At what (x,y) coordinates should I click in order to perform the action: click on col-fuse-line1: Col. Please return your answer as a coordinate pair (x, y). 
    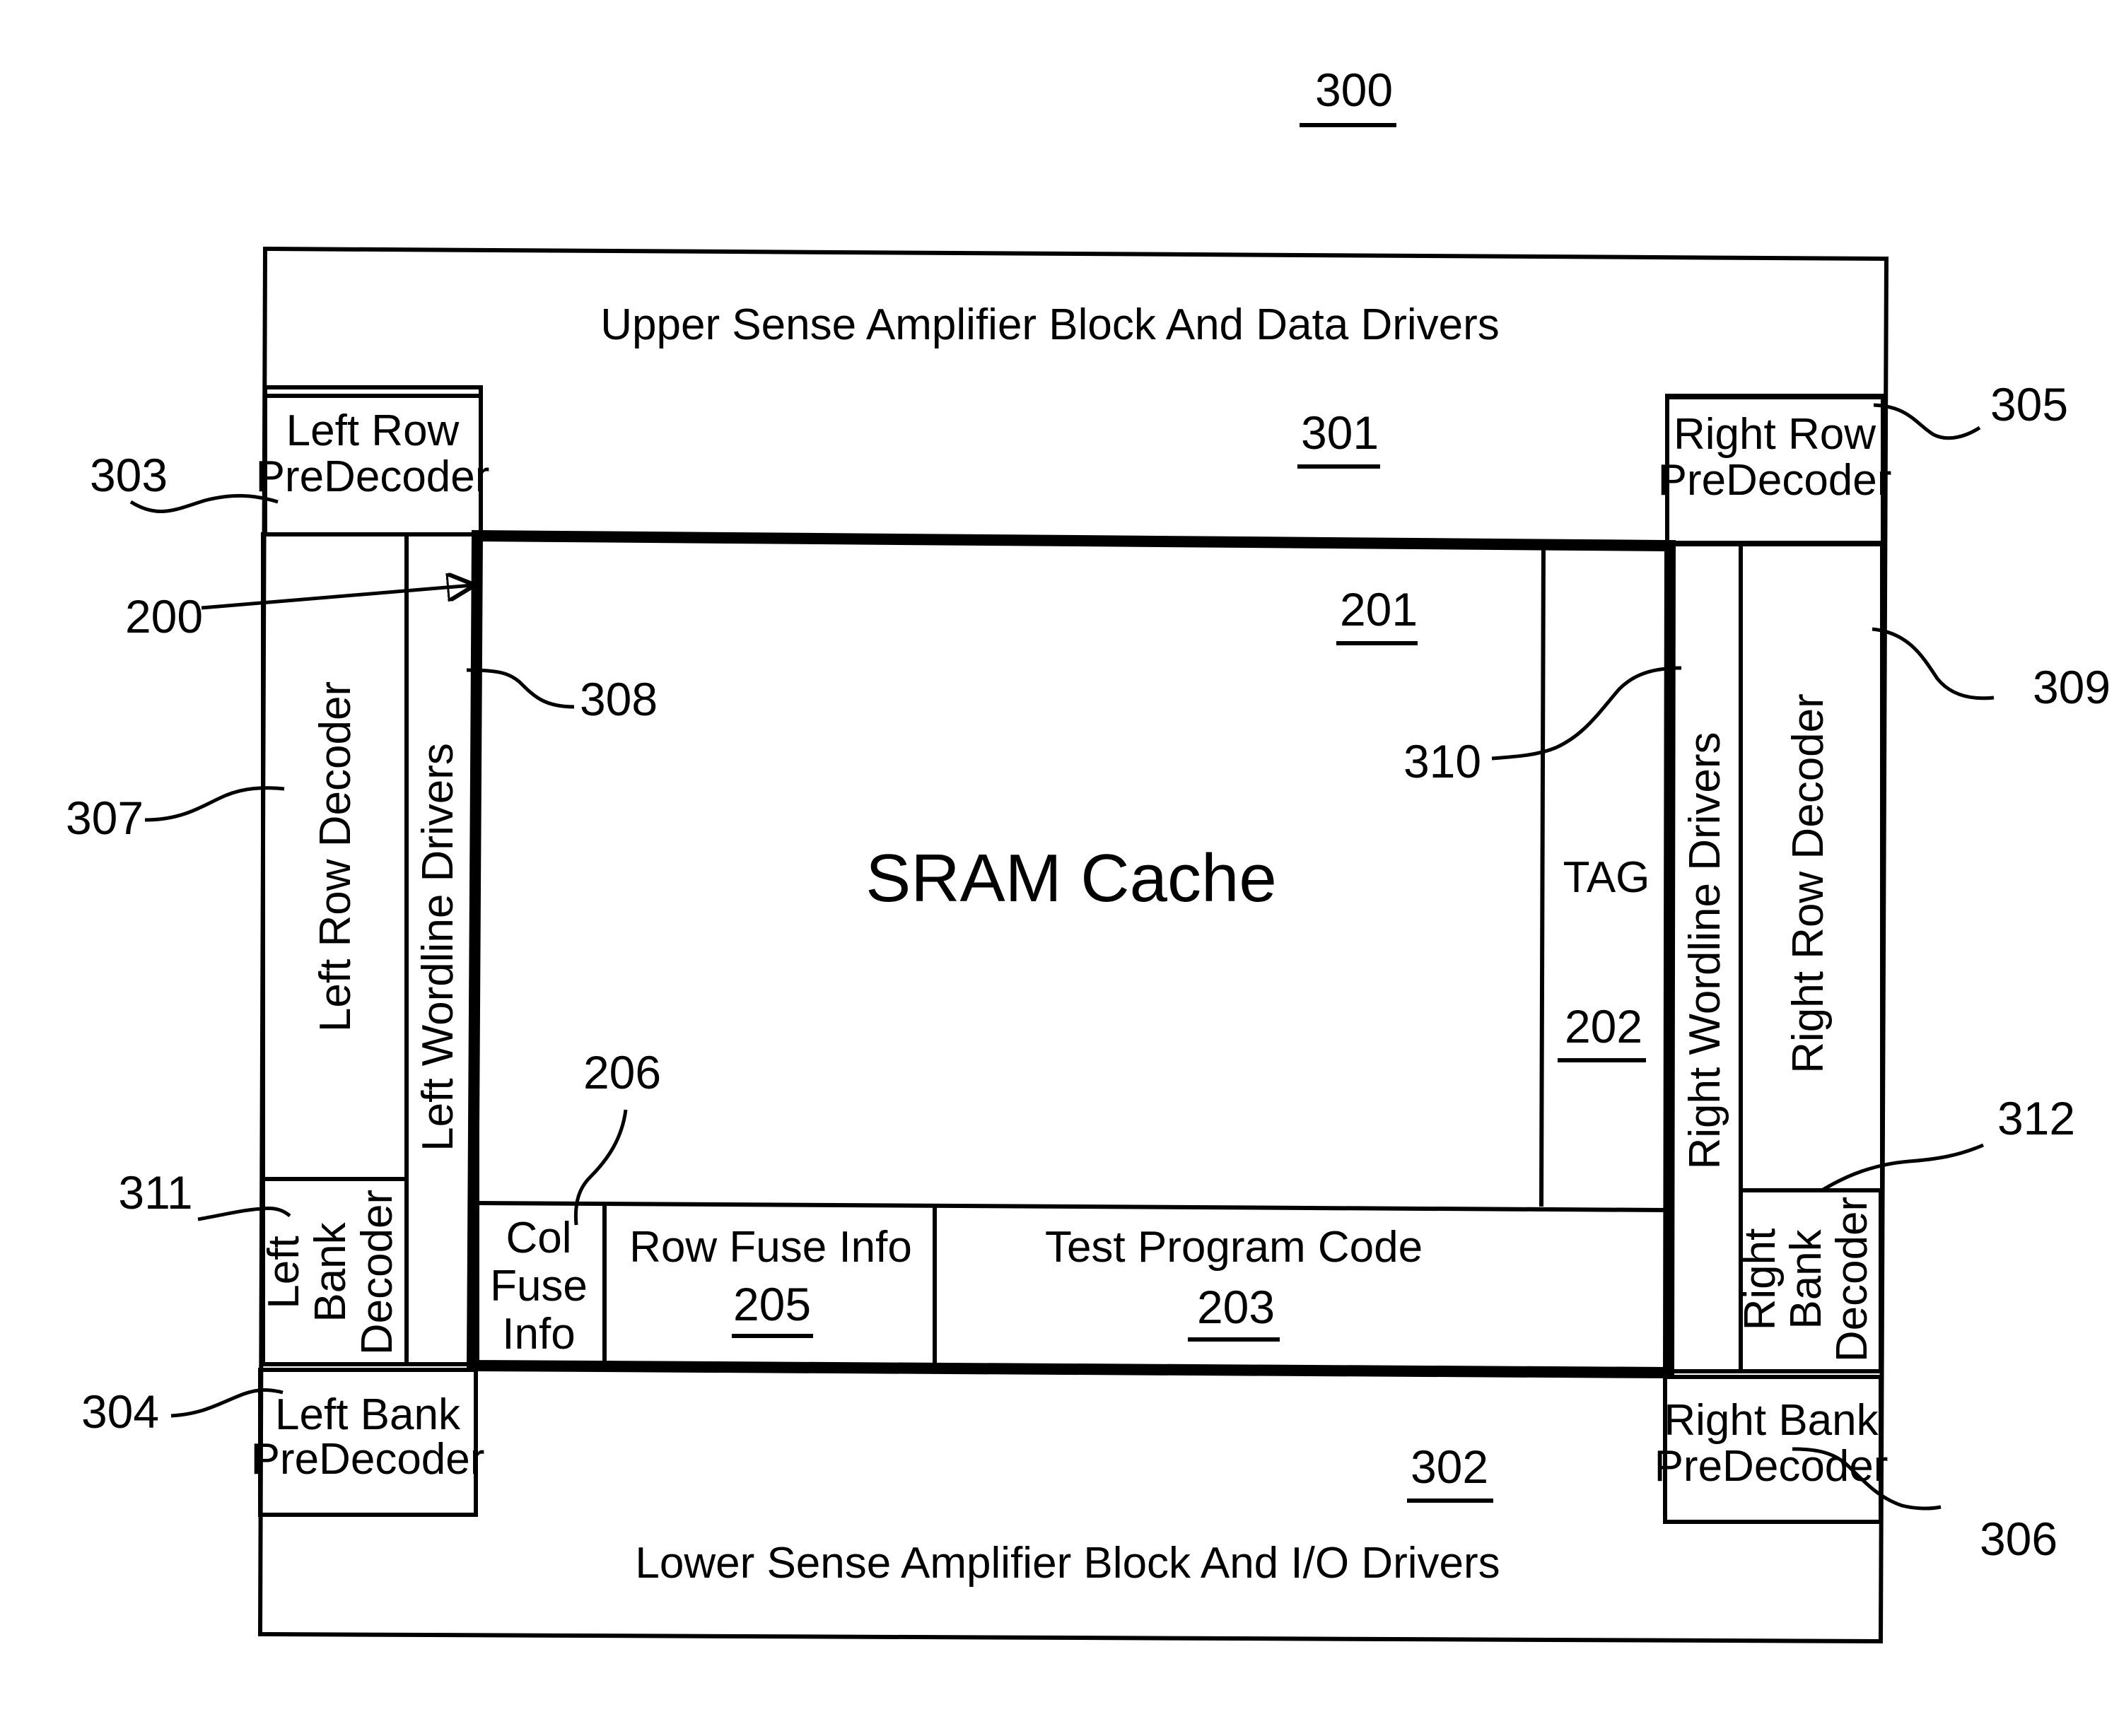
    Looking at the image, I should click on (539, 1238).